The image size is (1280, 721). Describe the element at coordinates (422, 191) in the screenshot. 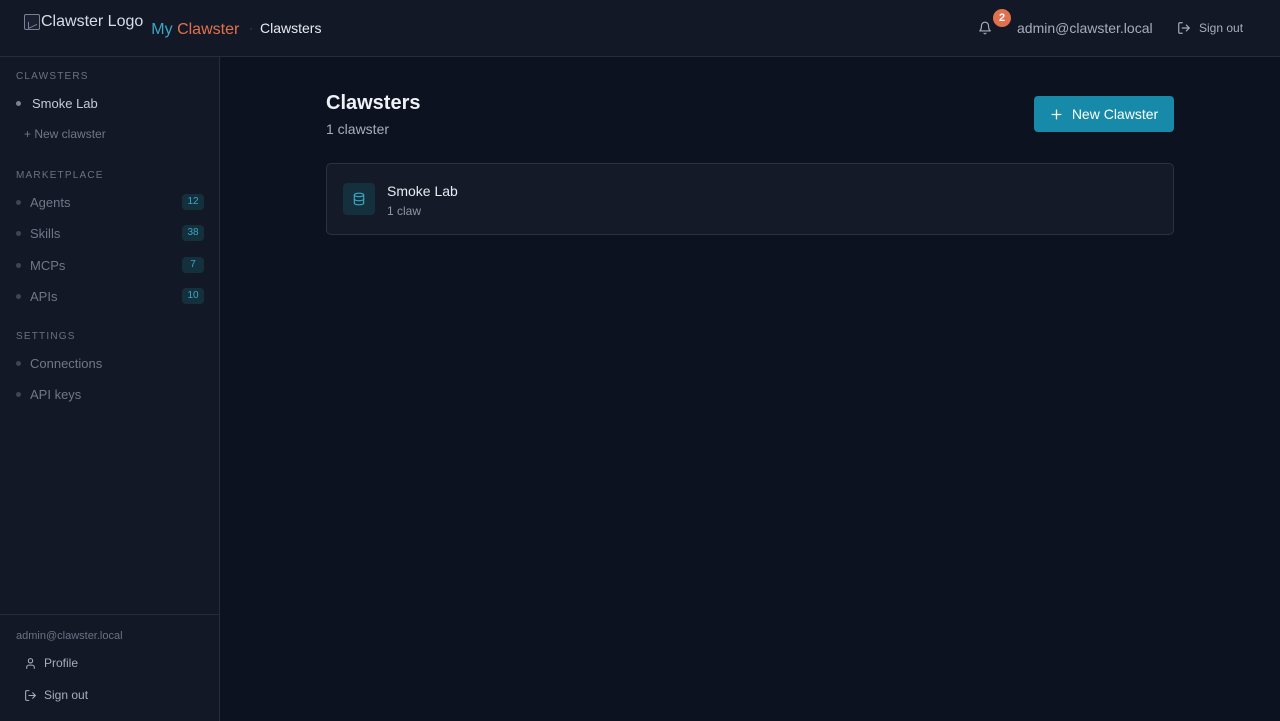

I see `card-title: Smoke Lab` at that location.